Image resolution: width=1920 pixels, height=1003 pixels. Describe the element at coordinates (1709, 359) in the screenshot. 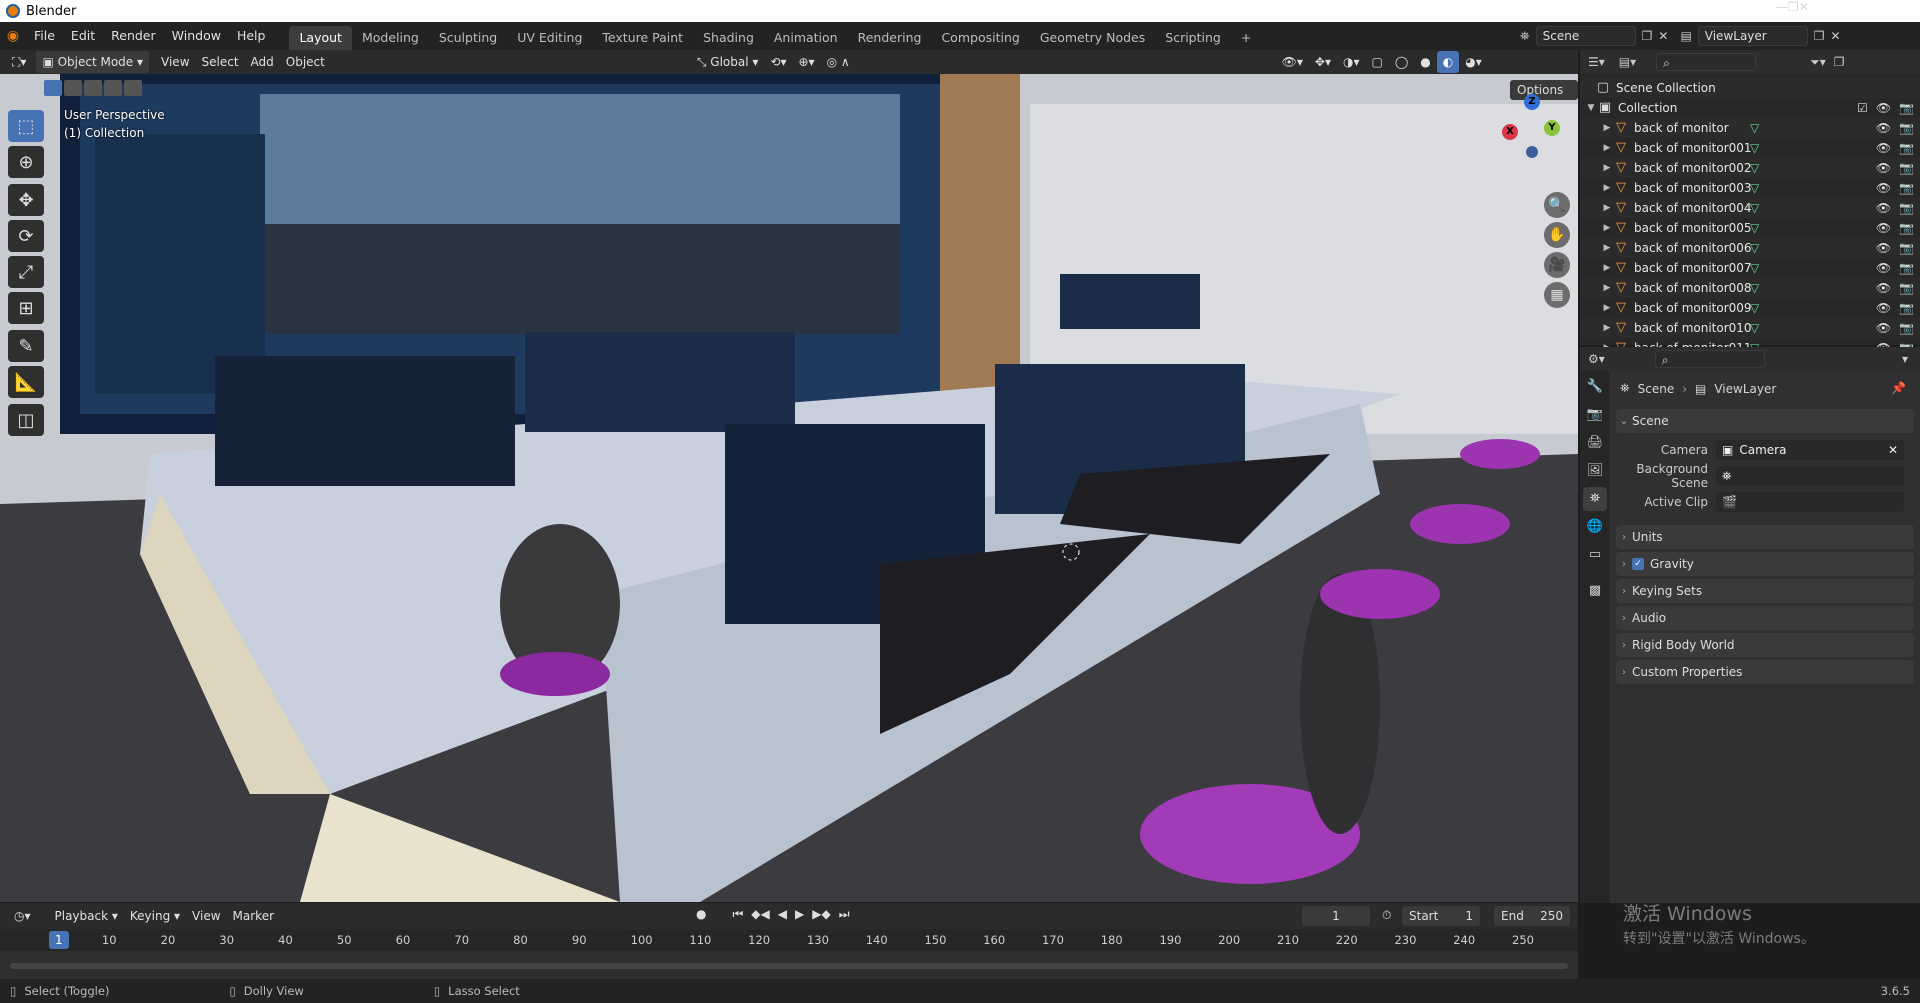

I see `properties-search-input: ⌕` at that location.